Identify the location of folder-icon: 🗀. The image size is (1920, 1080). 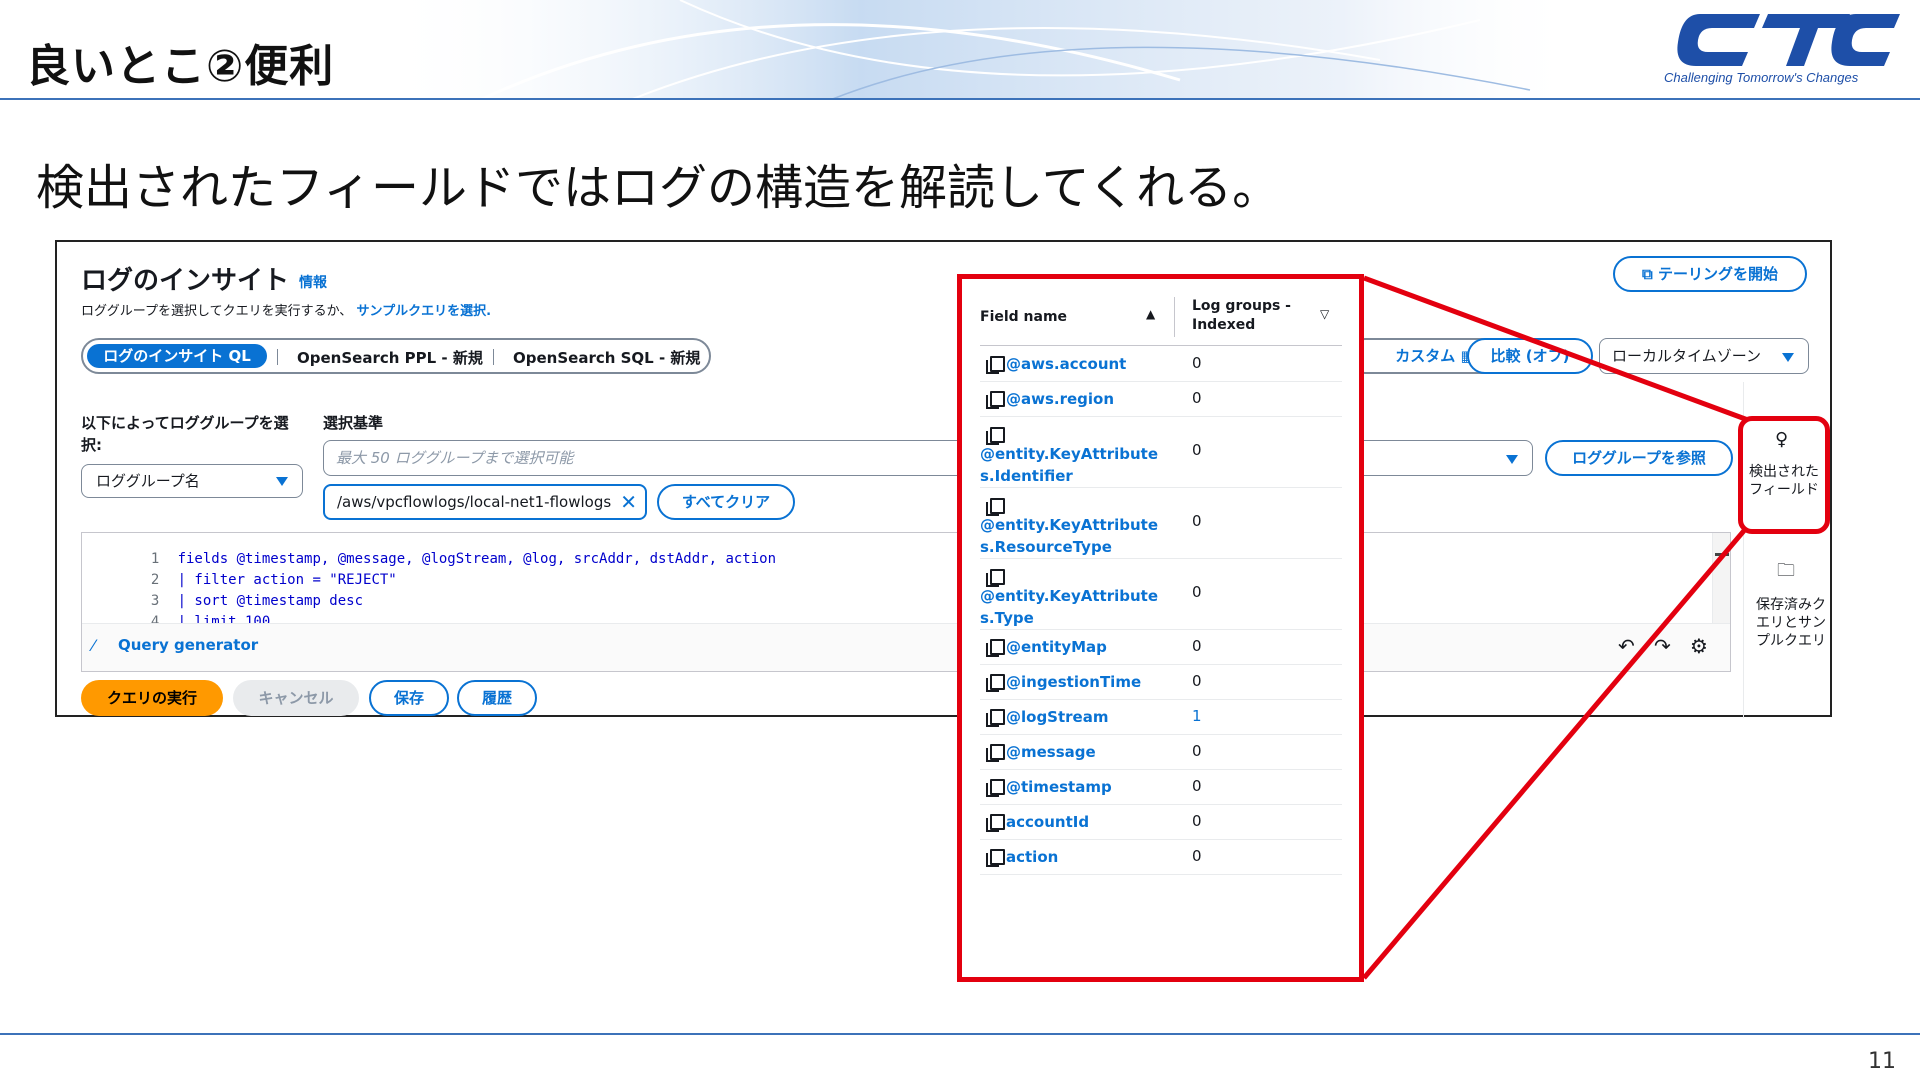
(1786, 570).